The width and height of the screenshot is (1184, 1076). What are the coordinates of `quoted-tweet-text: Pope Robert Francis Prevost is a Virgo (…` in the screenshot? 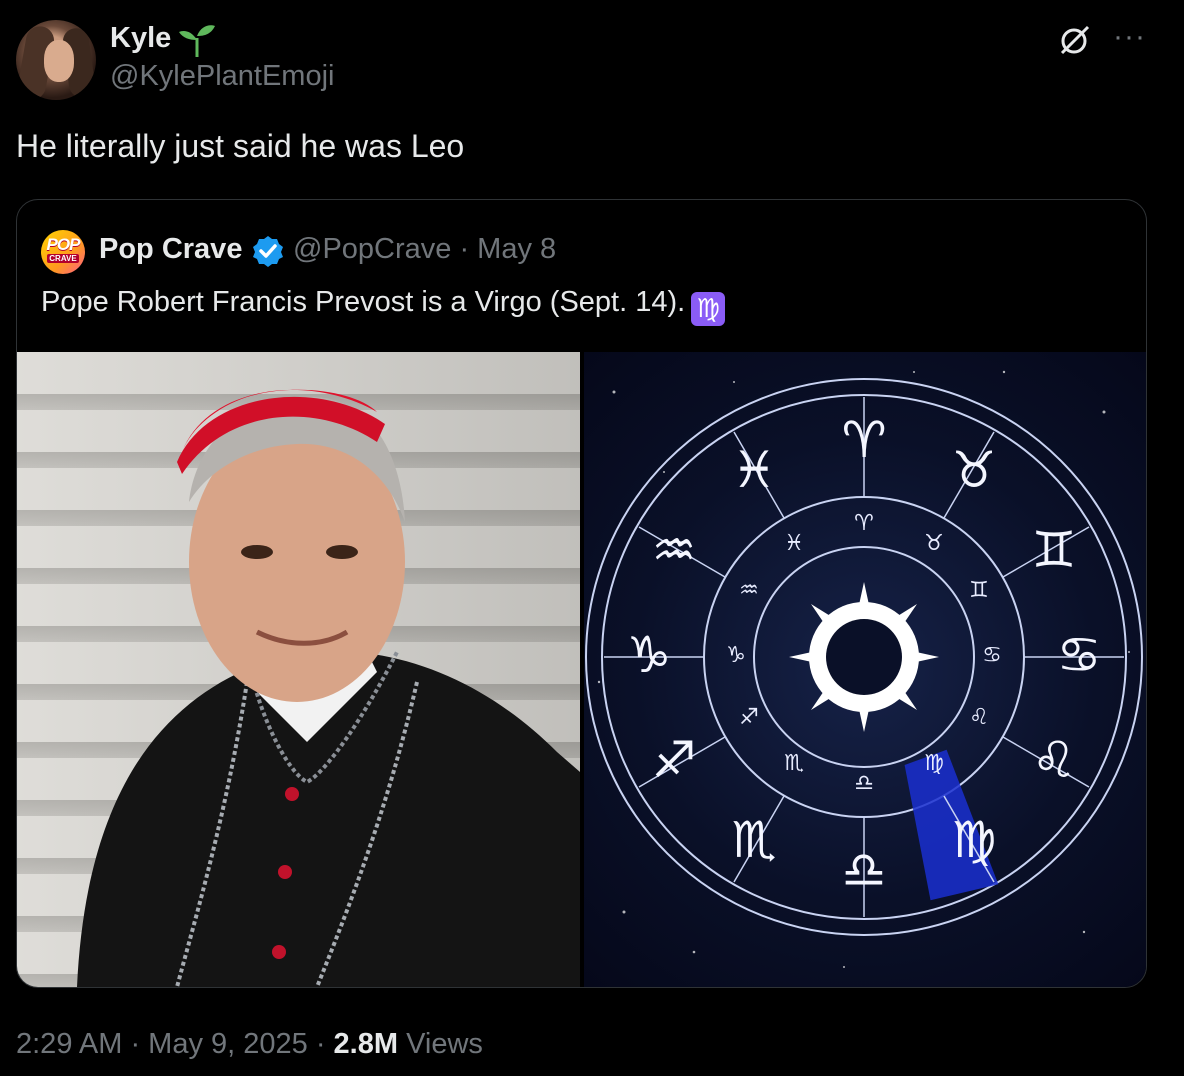 It's located at (383, 306).